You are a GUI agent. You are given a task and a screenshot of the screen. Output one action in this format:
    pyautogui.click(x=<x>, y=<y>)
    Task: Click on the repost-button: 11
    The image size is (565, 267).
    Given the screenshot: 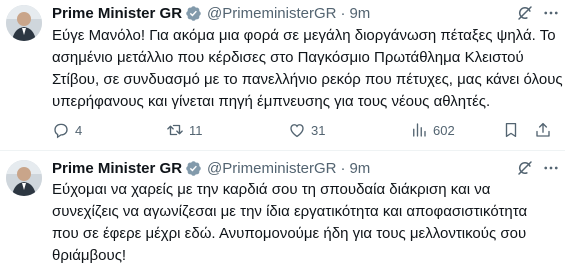 What is the action you would take?
    pyautogui.click(x=184, y=130)
    